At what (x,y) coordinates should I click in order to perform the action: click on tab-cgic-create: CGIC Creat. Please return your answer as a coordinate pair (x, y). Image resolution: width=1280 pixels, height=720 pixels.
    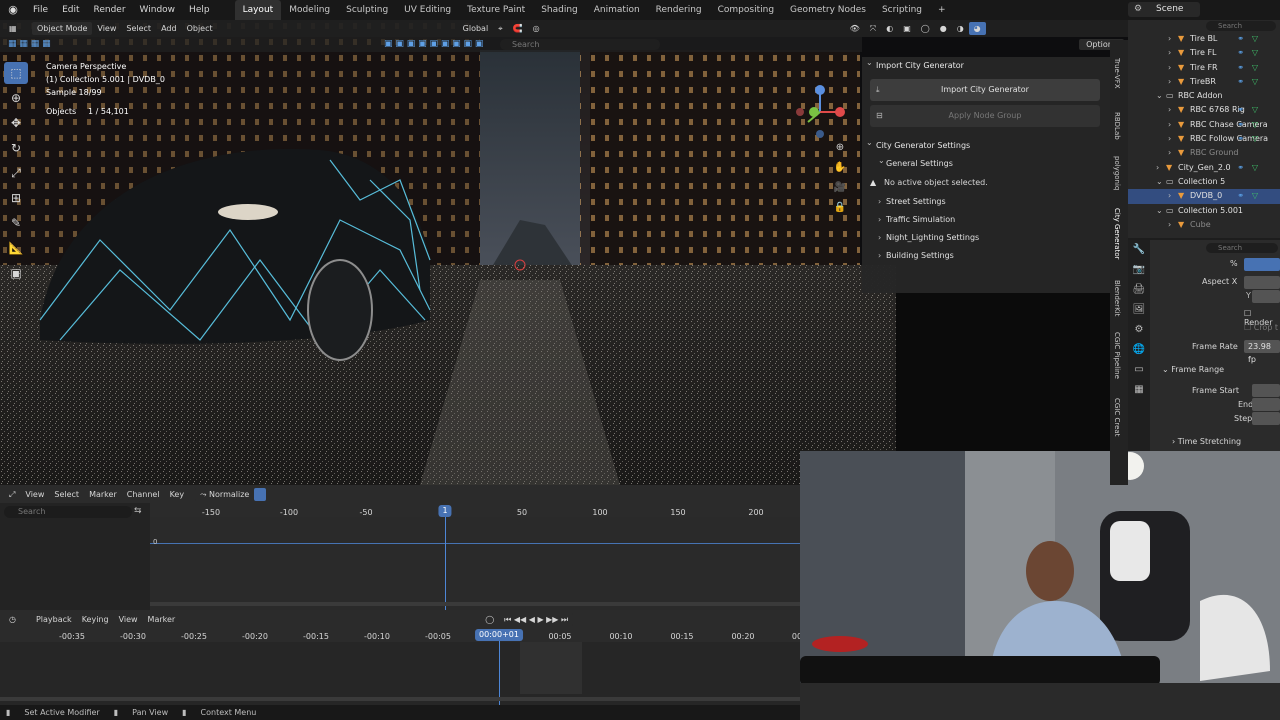
    Looking at the image, I should click on (1117, 417).